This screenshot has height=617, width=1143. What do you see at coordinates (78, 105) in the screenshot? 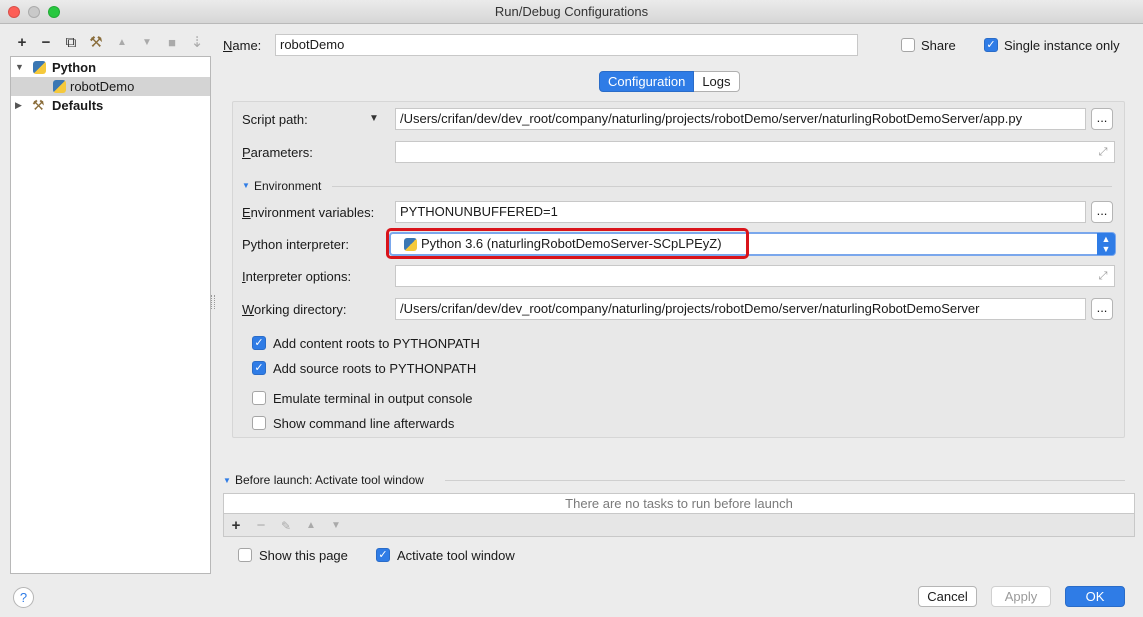
I see `tree-item-label: Defaults` at bounding box center [78, 105].